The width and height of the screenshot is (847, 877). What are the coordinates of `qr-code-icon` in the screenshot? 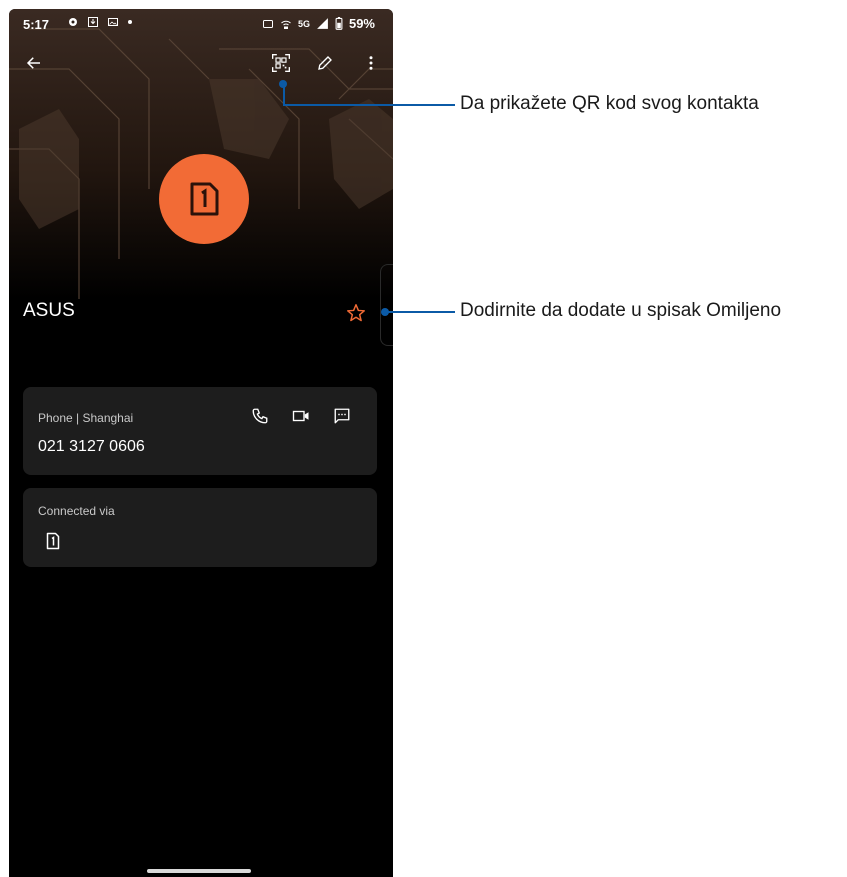 It's located at (281, 63).